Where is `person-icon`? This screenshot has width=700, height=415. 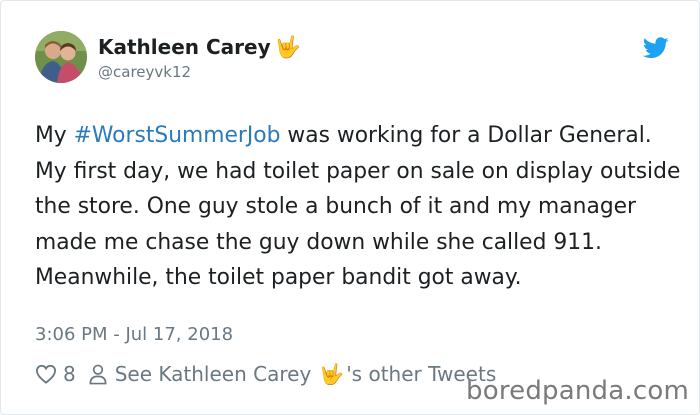
person-icon is located at coordinates (98, 374).